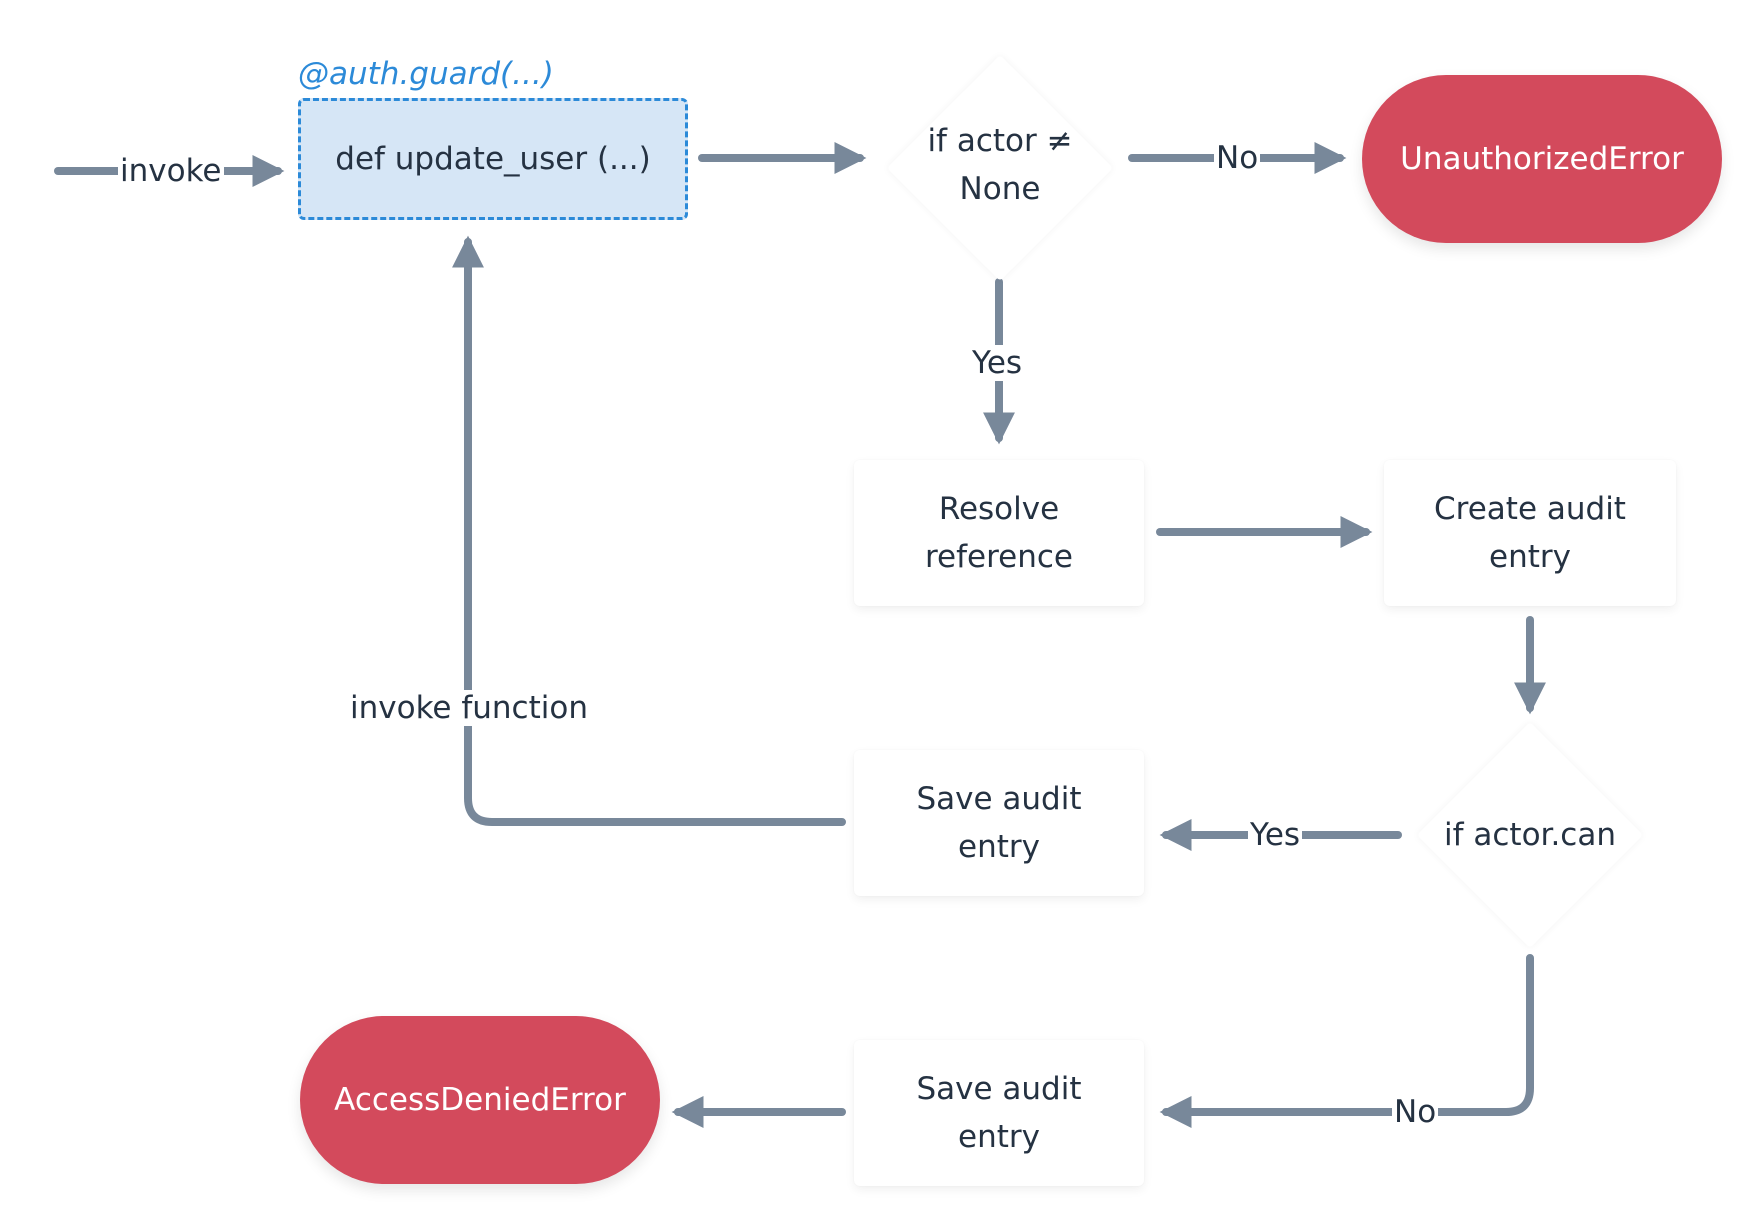  What do you see at coordinates (999, 557) in the screenshot?
I see `resolve-line2: reference` at bounding box center [999, 557].